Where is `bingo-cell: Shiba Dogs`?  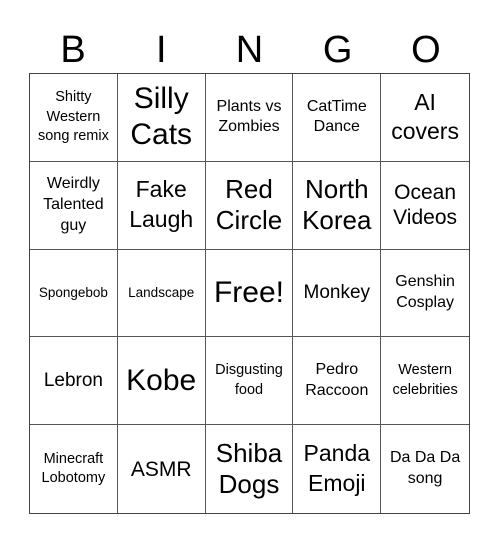
bingo-cell: Shiba Dogs is located at coordinates (250, 469).